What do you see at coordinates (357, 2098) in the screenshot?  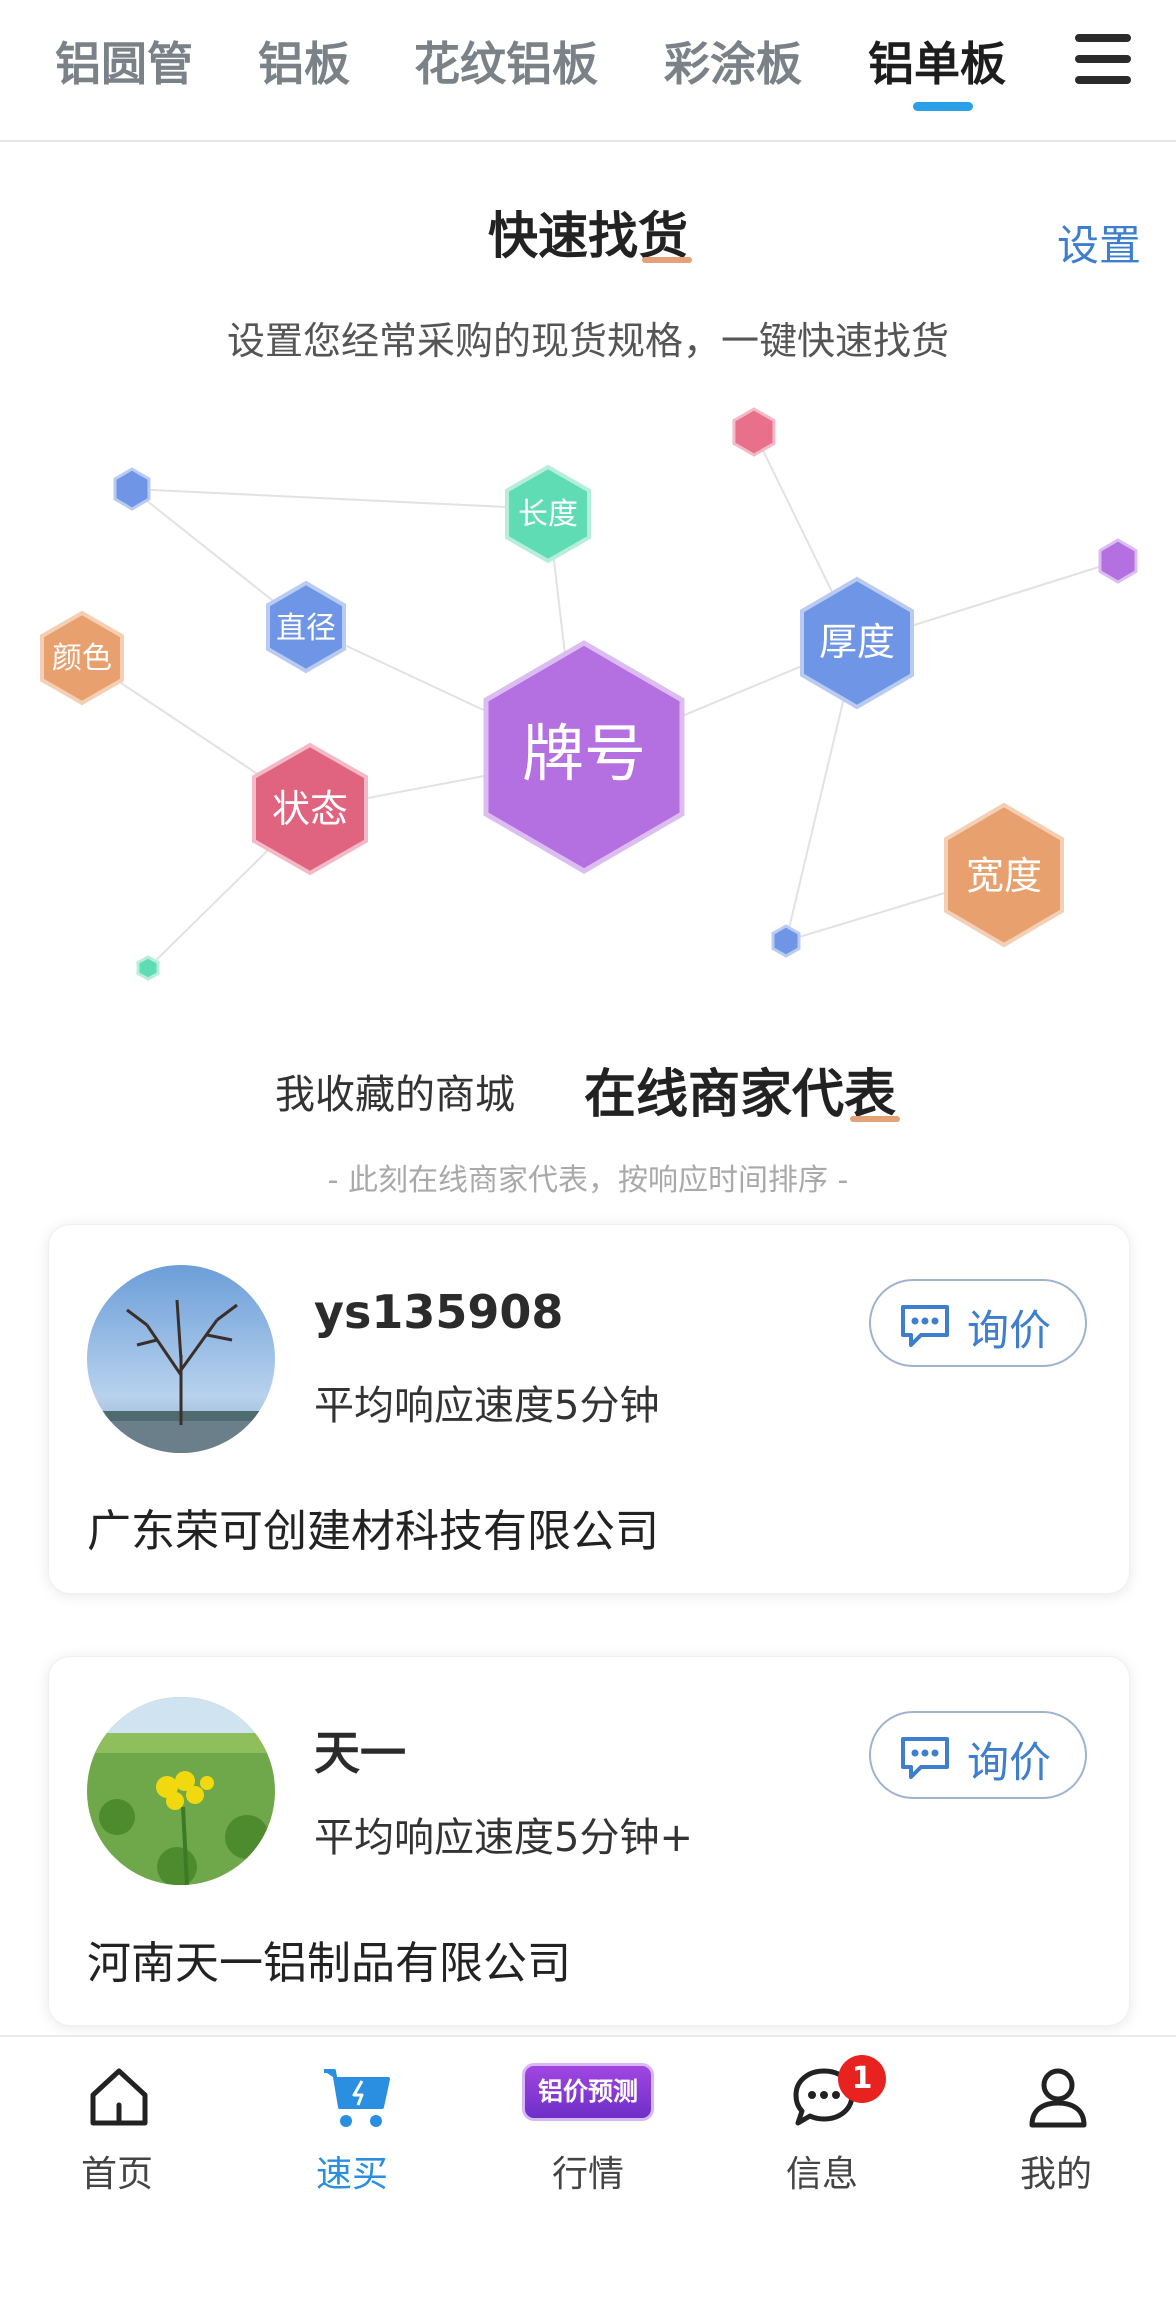 I see `cart-icon` at bounding box center [357, 2098].